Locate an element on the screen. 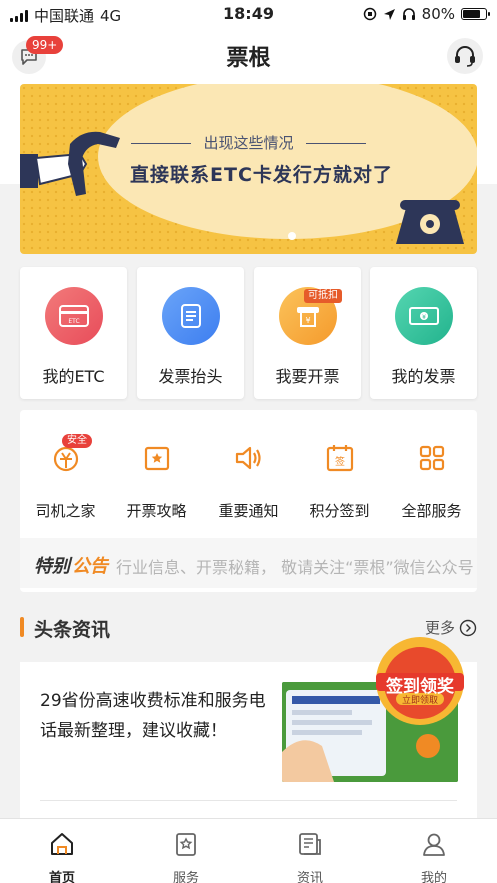 This screenshot has height=883, width=497. tab-label: 服务 is located at coordinates (185, 877).